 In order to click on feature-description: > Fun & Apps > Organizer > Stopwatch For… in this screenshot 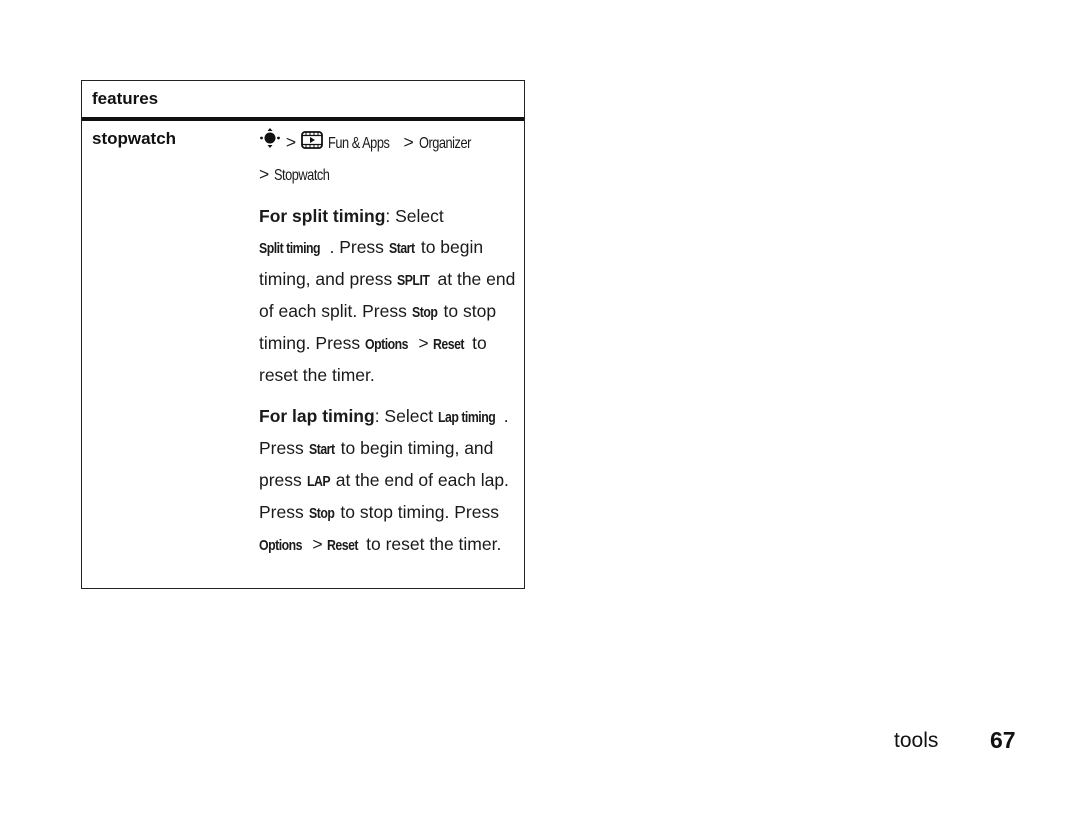, I will do `click(389, 344)`.